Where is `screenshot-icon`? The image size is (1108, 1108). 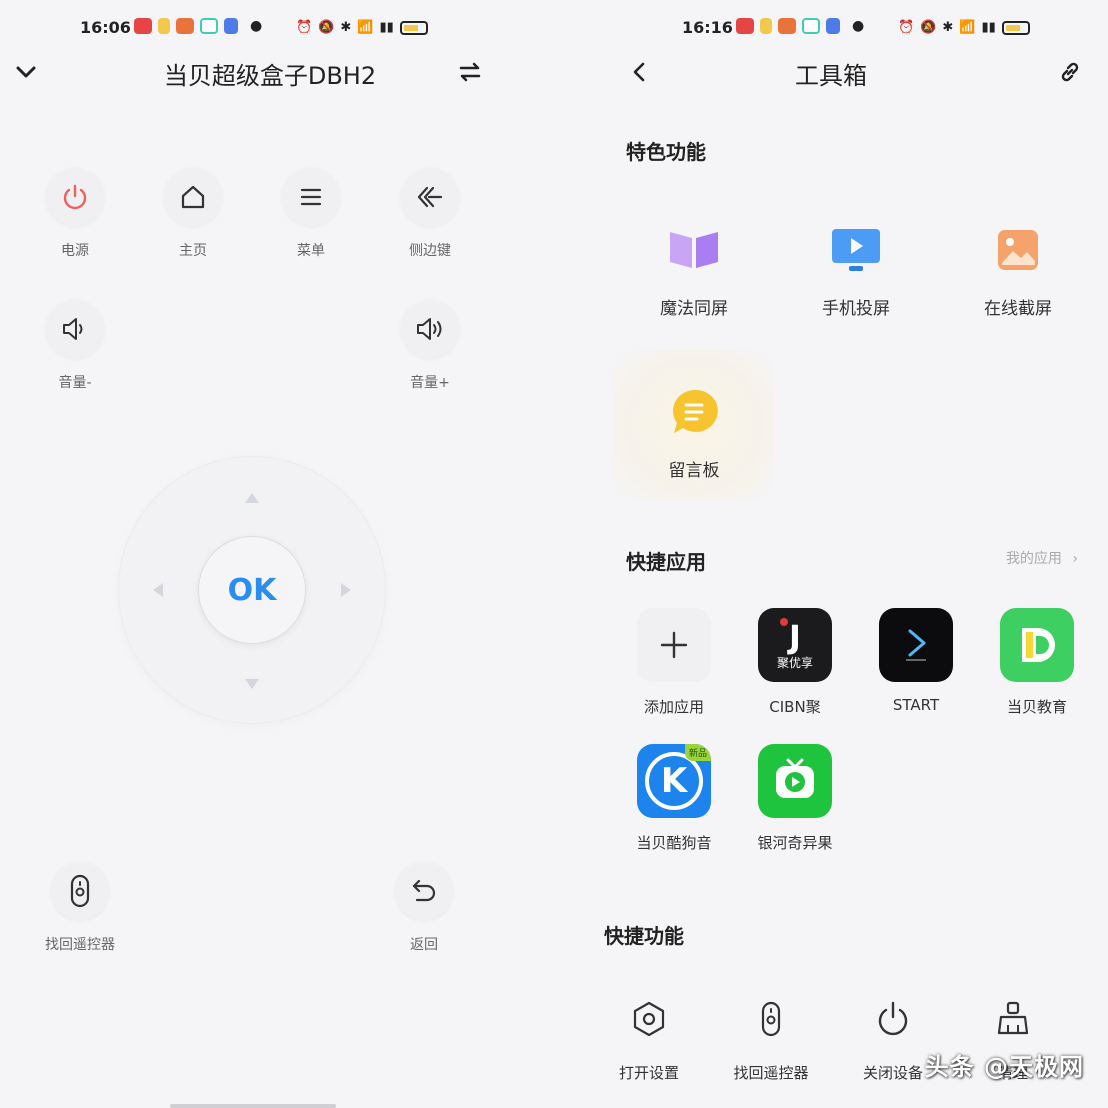 screenshot-icon is located at coordinates (1018, 250).